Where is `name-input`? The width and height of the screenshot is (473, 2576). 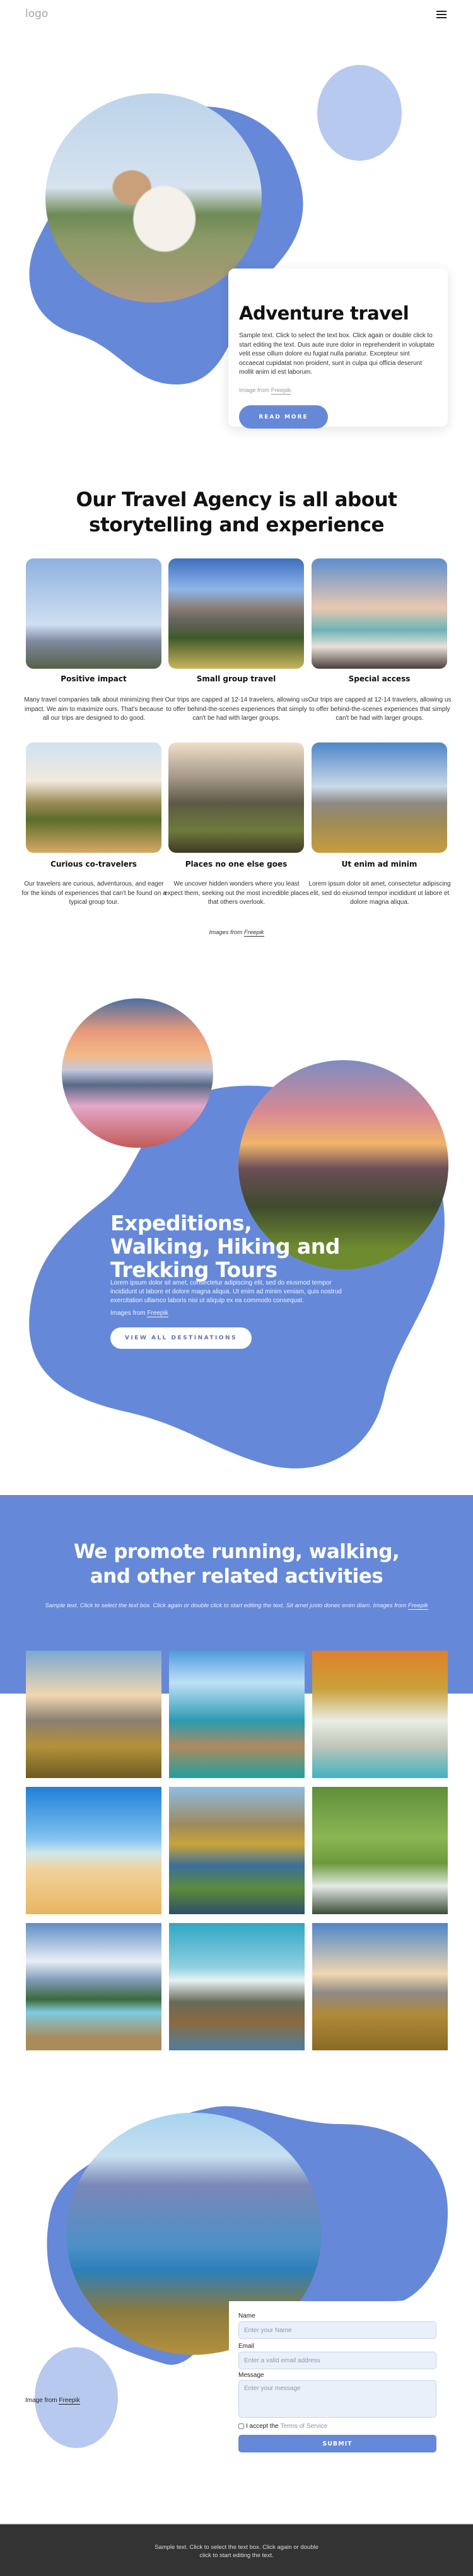 name-input is located at coordinates (337, 2330).